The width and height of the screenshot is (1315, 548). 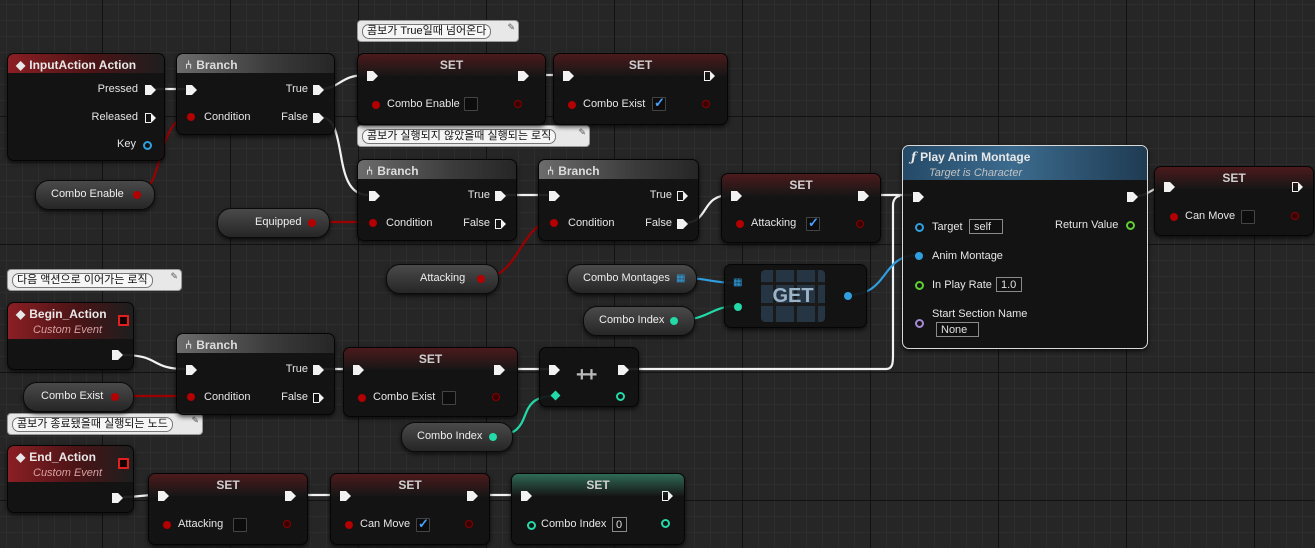 I want to click on int-ref-in-pin, so click(x=555, y=395).